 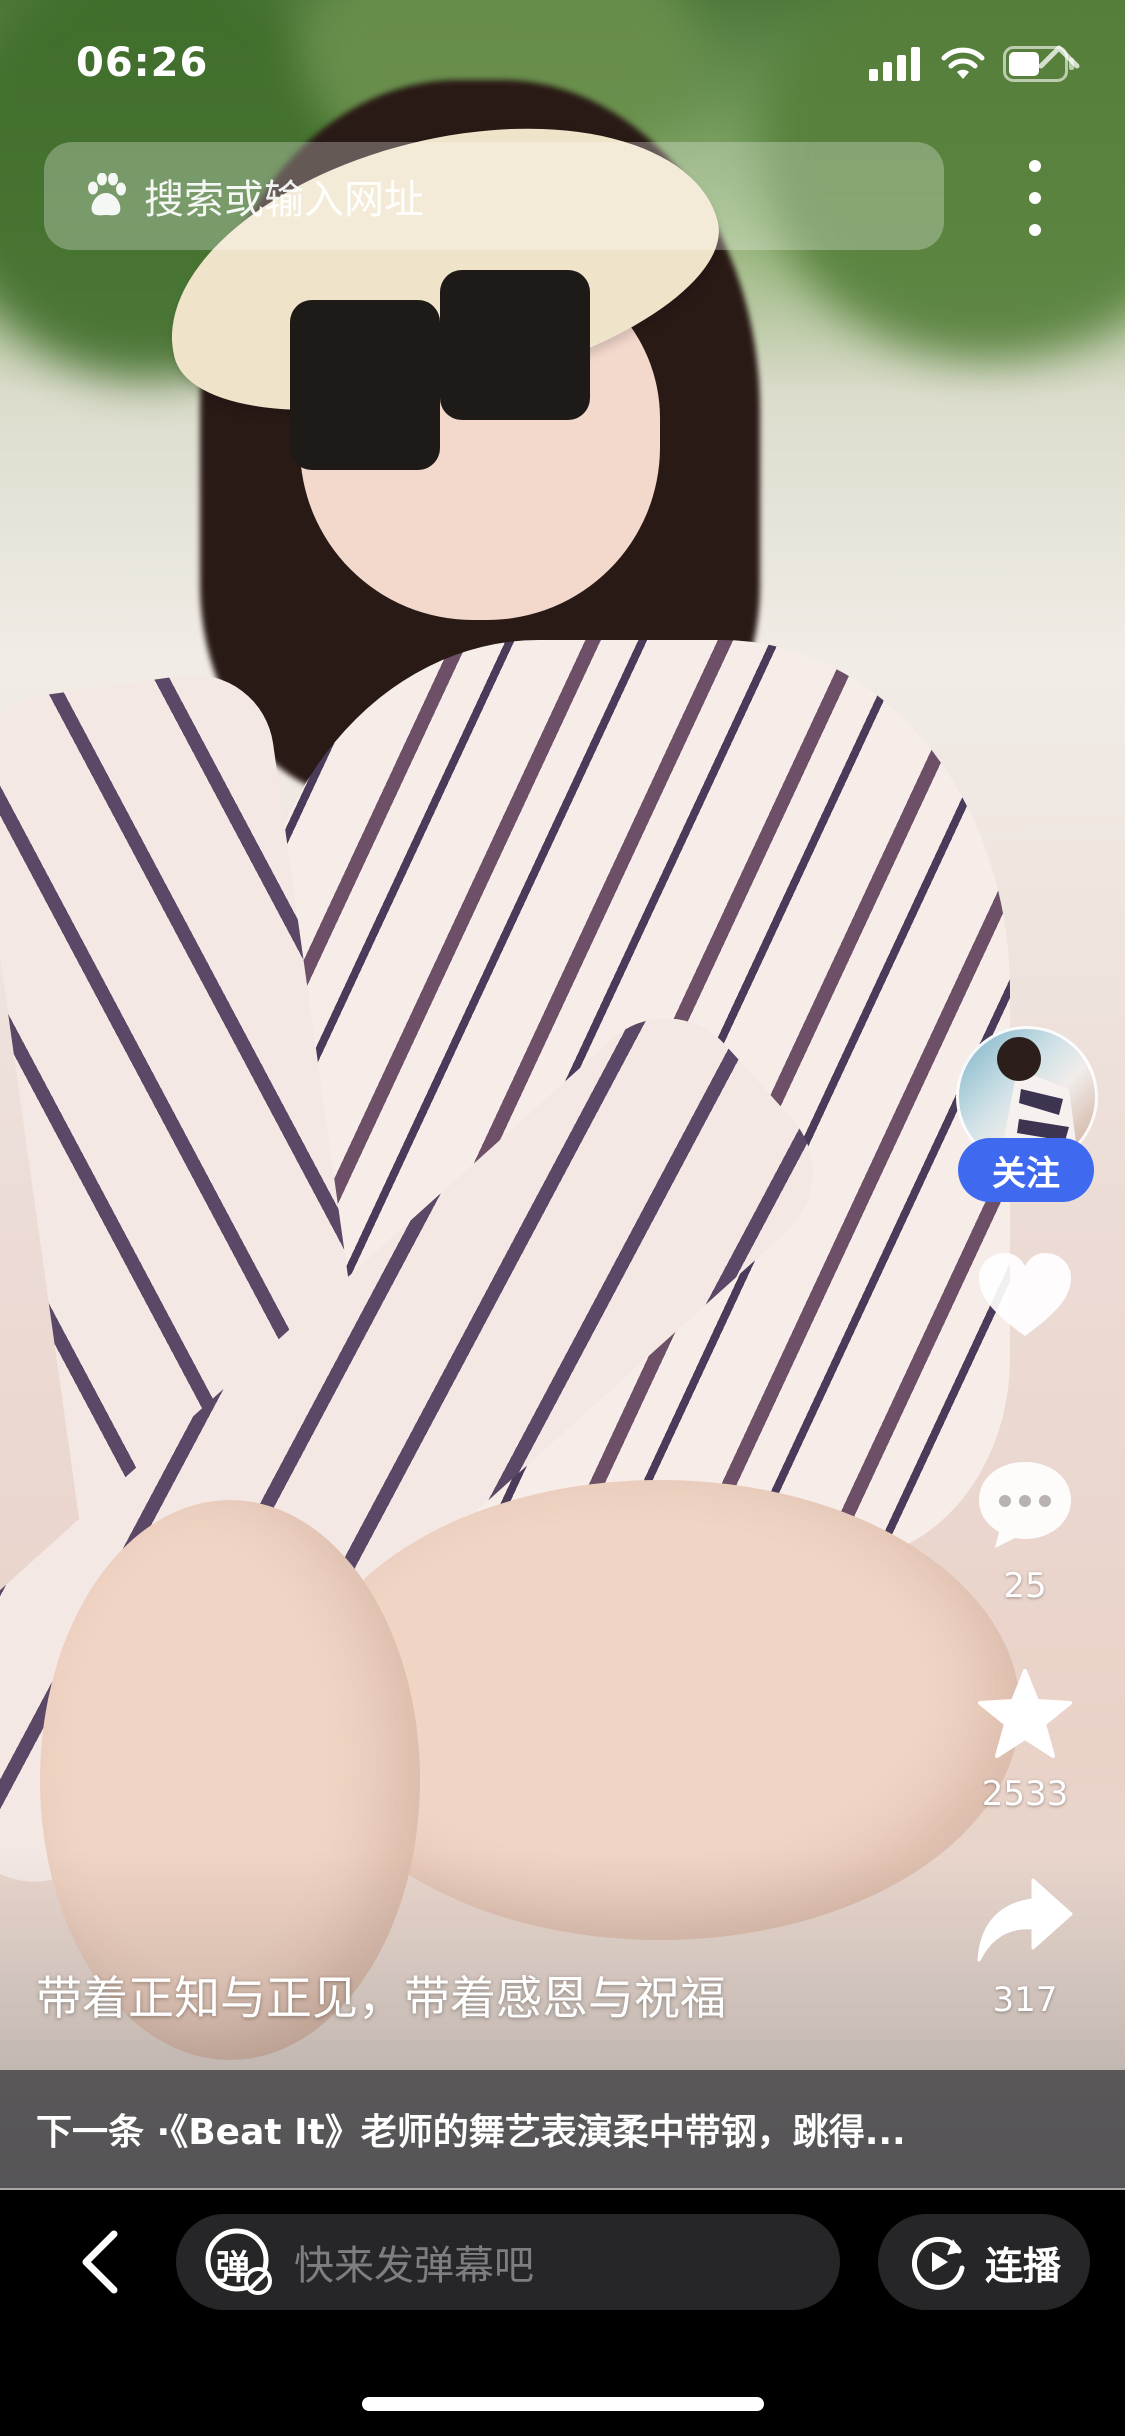 I want to click on more-vertical-icon, so click(x=1035, y=198).